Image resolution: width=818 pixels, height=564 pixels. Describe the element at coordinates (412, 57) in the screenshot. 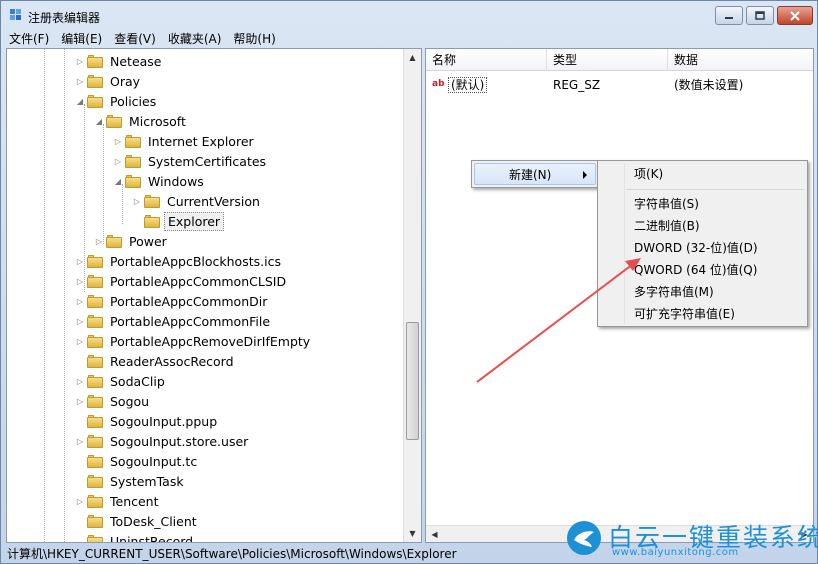

I see `scroll-up-arrow-icon: ▲` at that location.